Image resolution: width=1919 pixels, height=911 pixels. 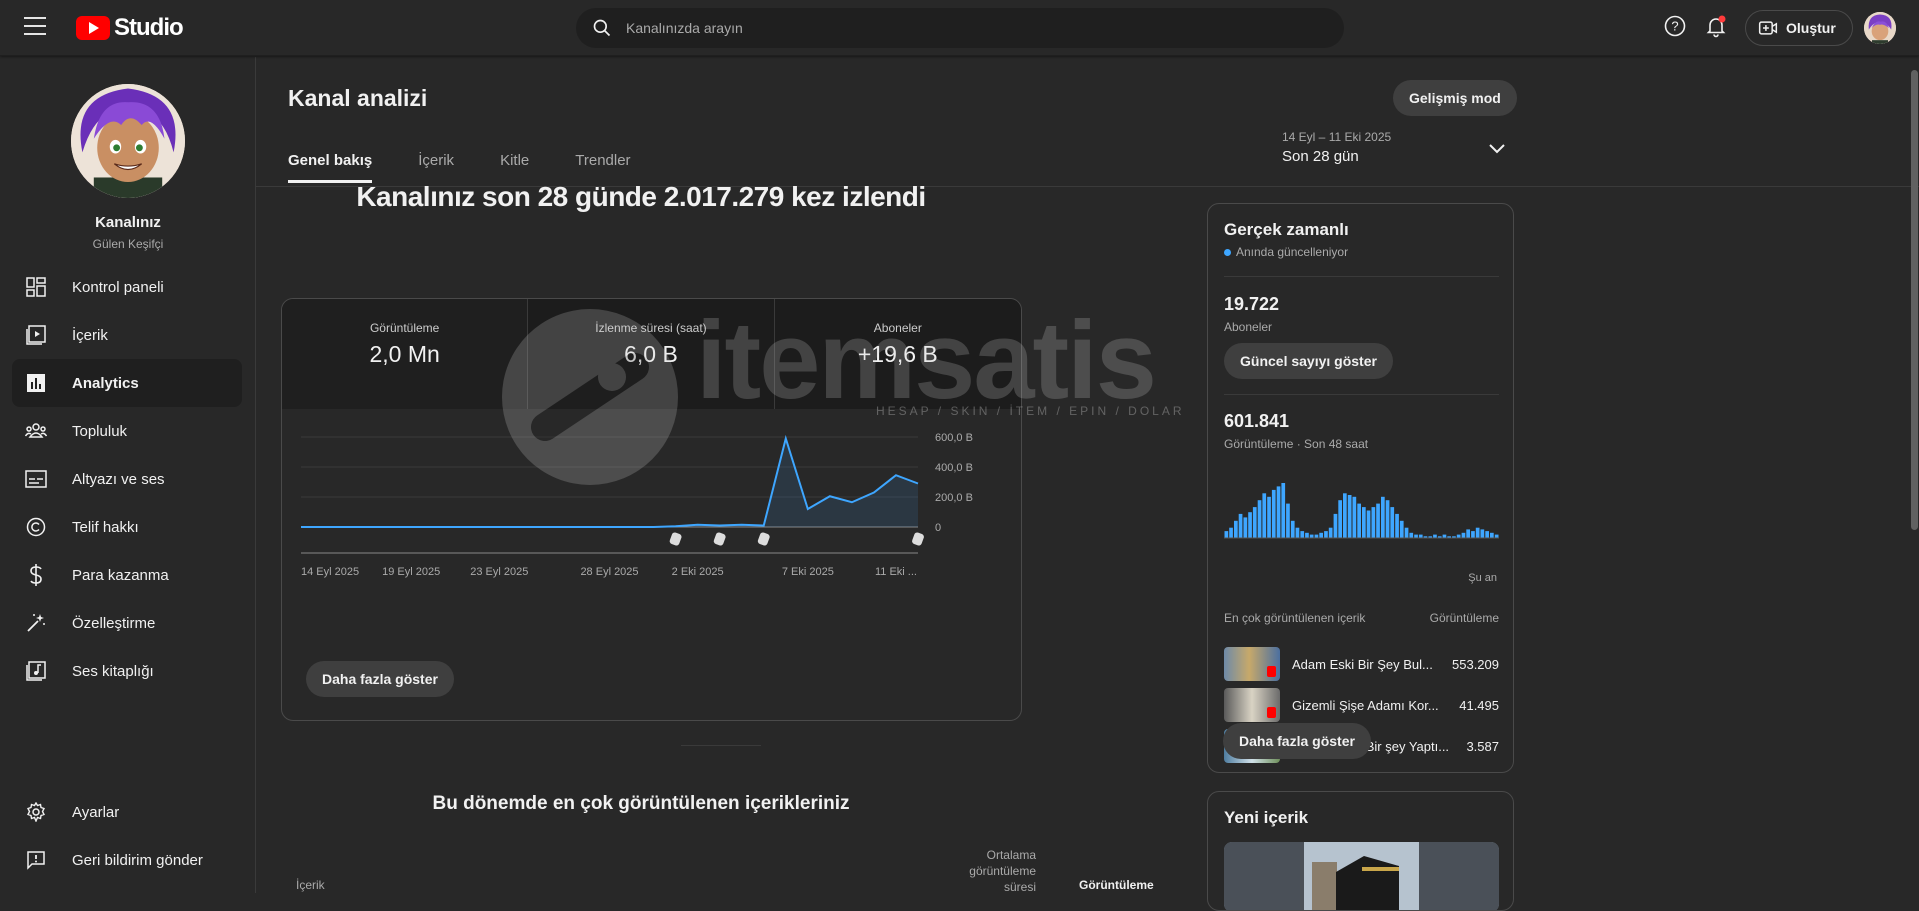 I want to click on studio-logo: Studio, so click(x=130, y=28).